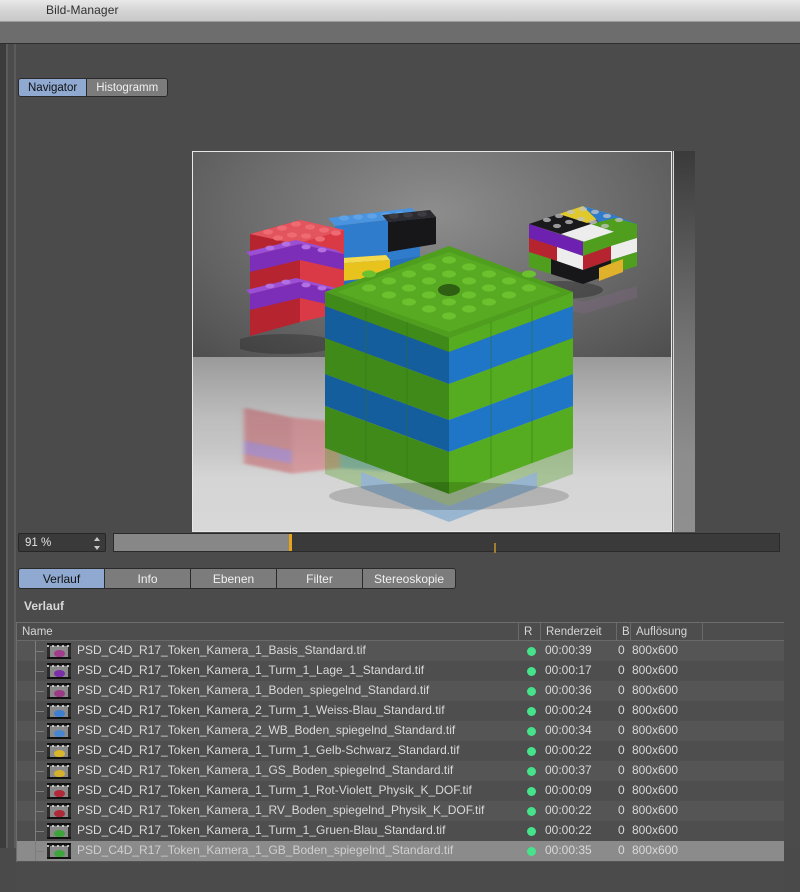  What do you see at coordinates (400, 606) in the screenshot?
I see `section-header-verlauf: Verlauf` at bounding box center [400, 606].